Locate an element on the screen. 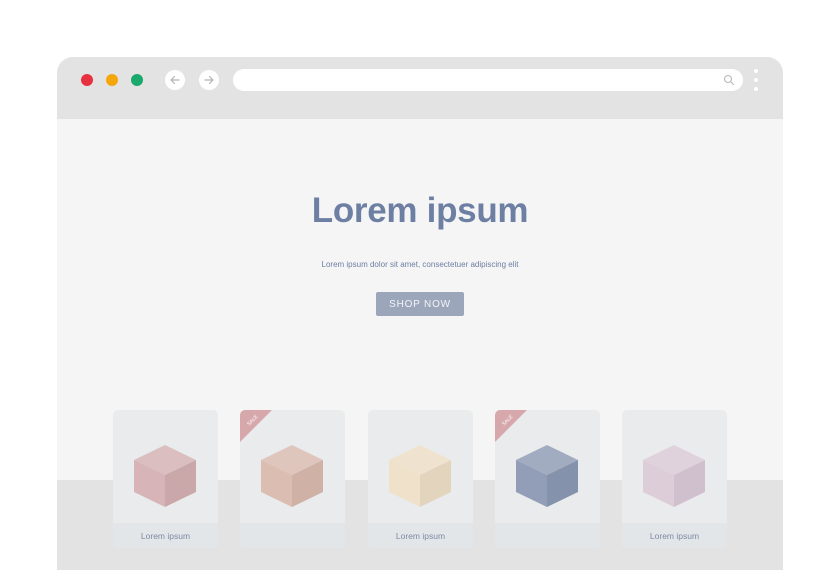  kebab-menu-icon is located at coordinates (756, 81).